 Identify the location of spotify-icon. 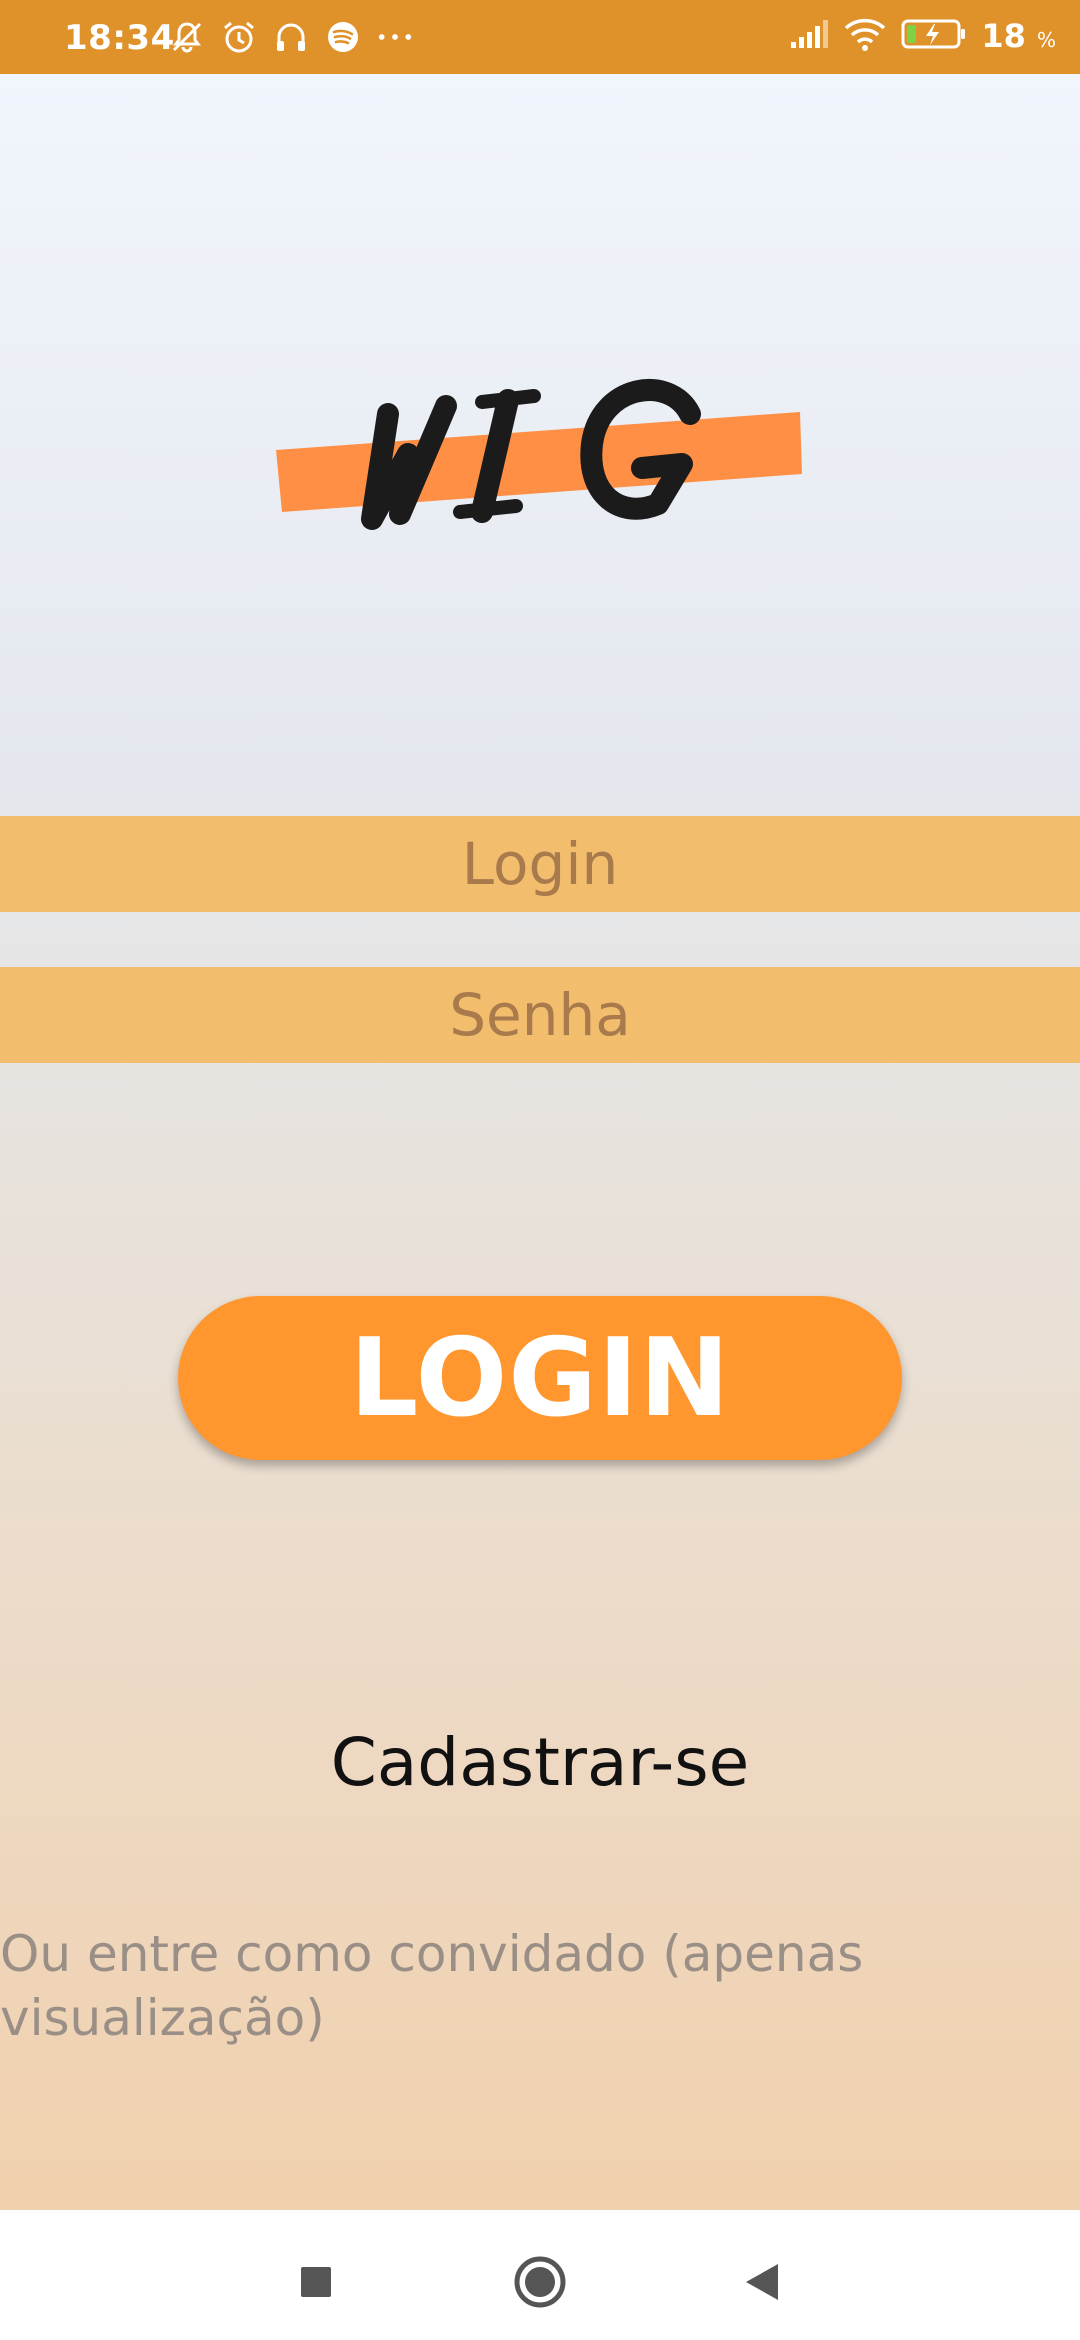
(343, 37).